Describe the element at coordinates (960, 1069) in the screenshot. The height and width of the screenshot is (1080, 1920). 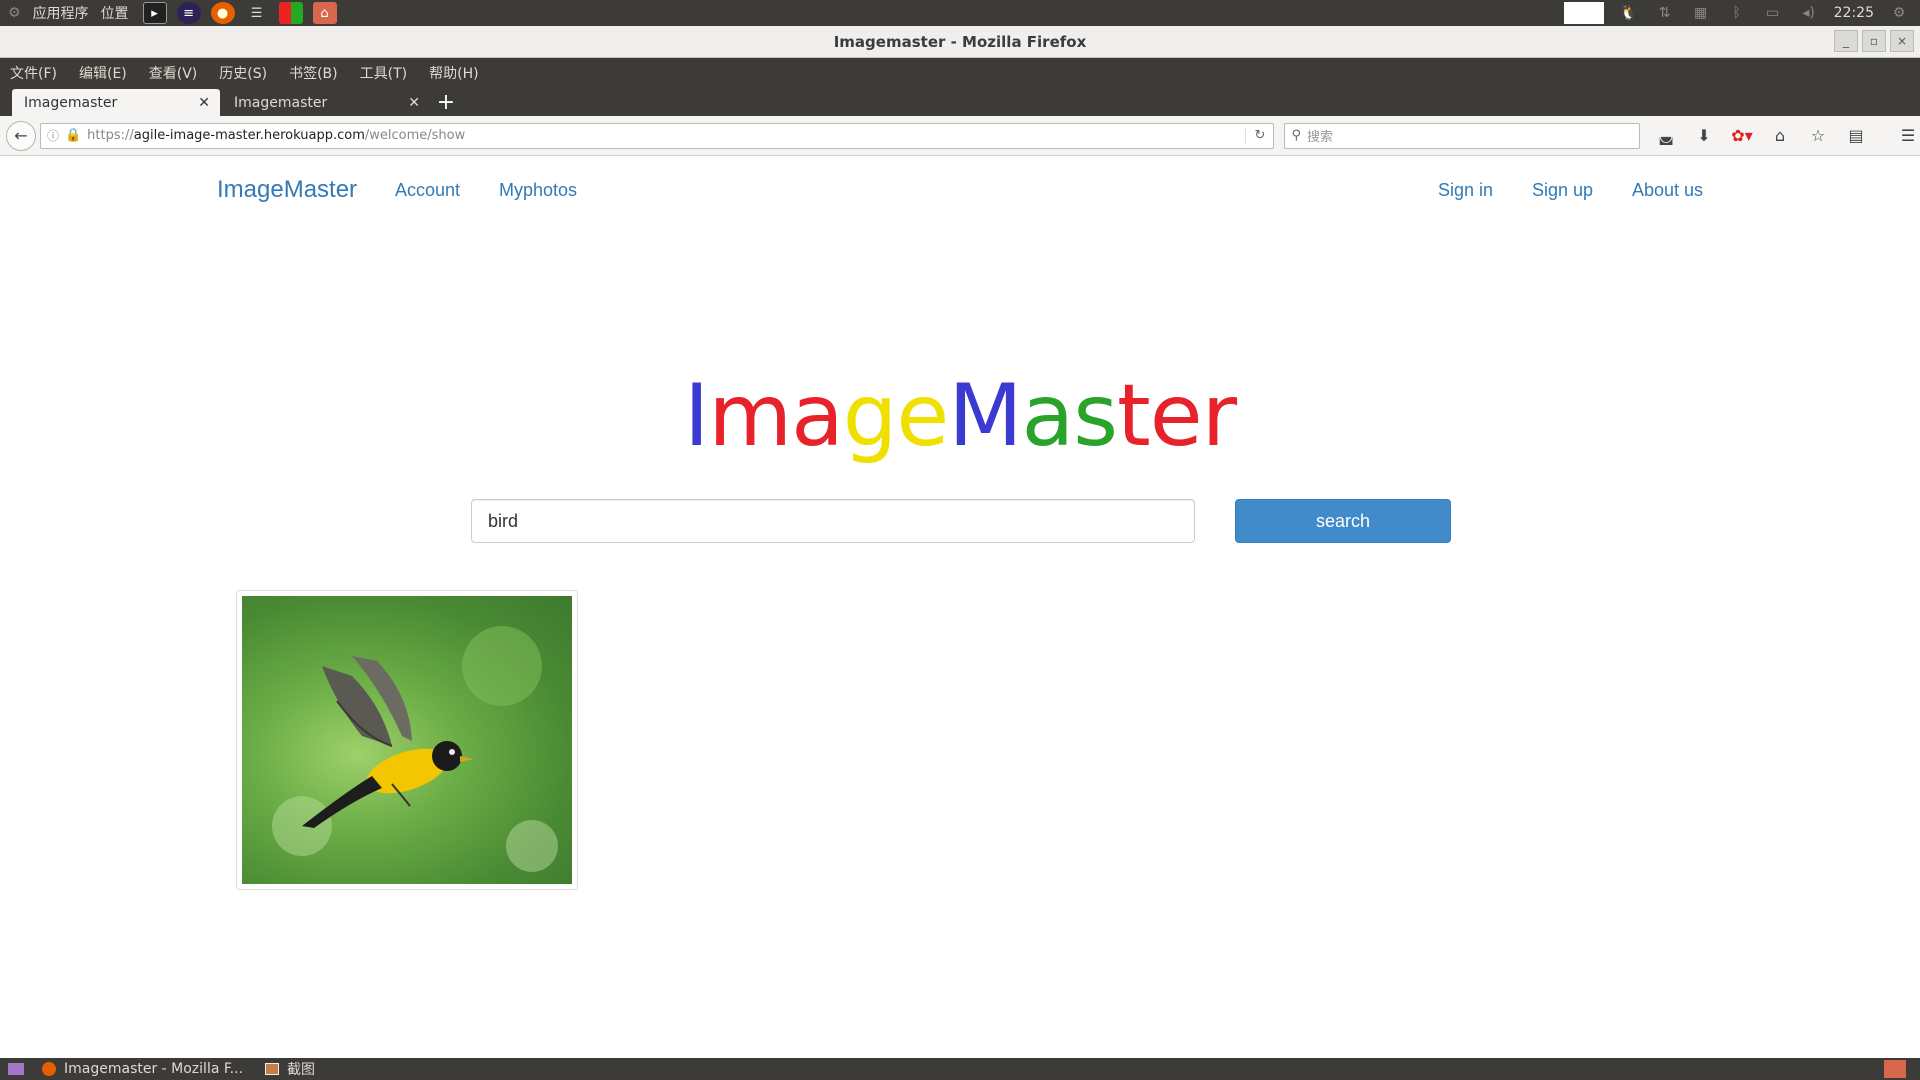
I see `bottom-panel: Imagemaster - Mozilla F... 截图` at that location.